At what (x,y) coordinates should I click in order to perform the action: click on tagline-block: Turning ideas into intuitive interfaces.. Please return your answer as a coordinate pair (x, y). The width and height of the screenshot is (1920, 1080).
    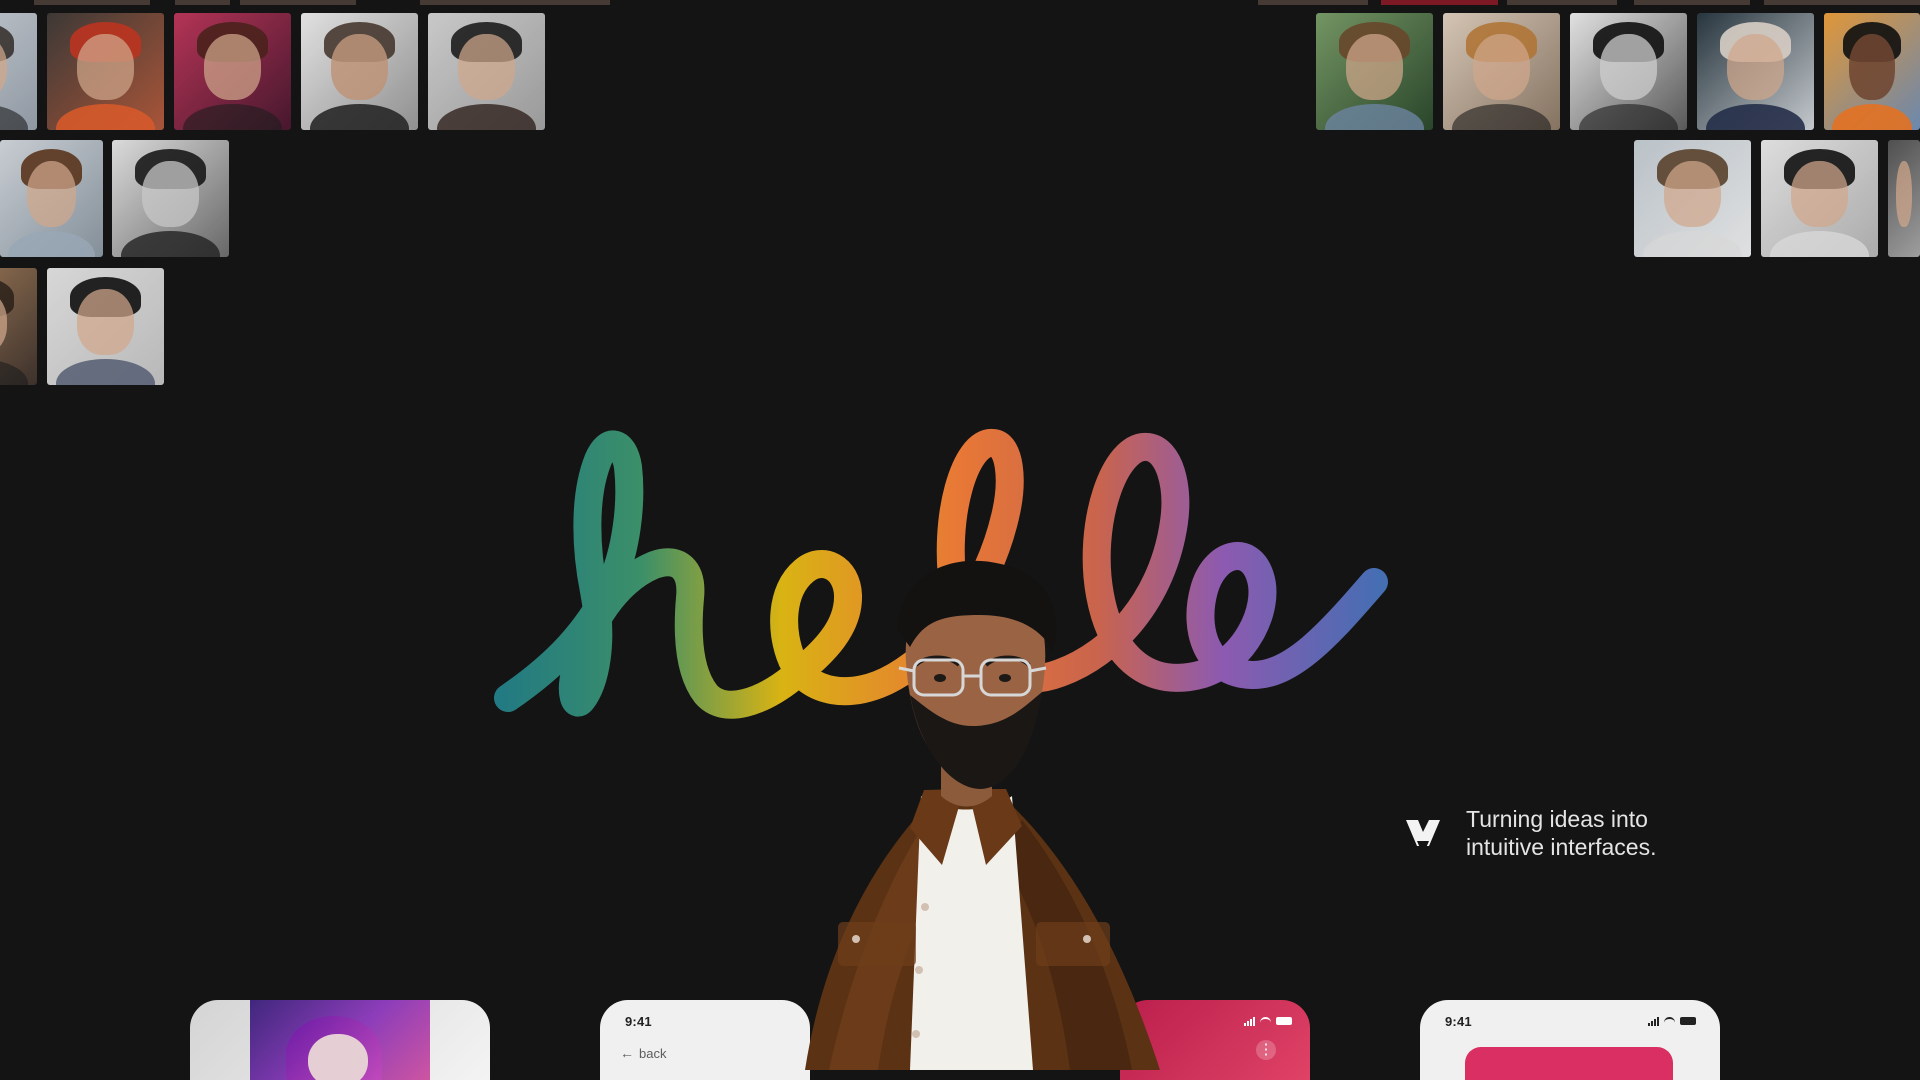
    Looking at the image, I should click on (1552, 833).